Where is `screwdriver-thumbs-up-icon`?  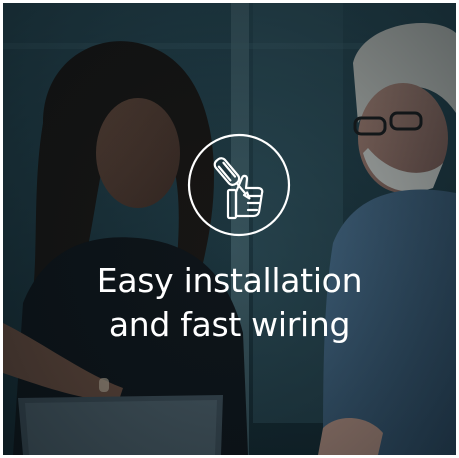 screwdriver-thumbs-up-icon is located at coordinates (239, 185).